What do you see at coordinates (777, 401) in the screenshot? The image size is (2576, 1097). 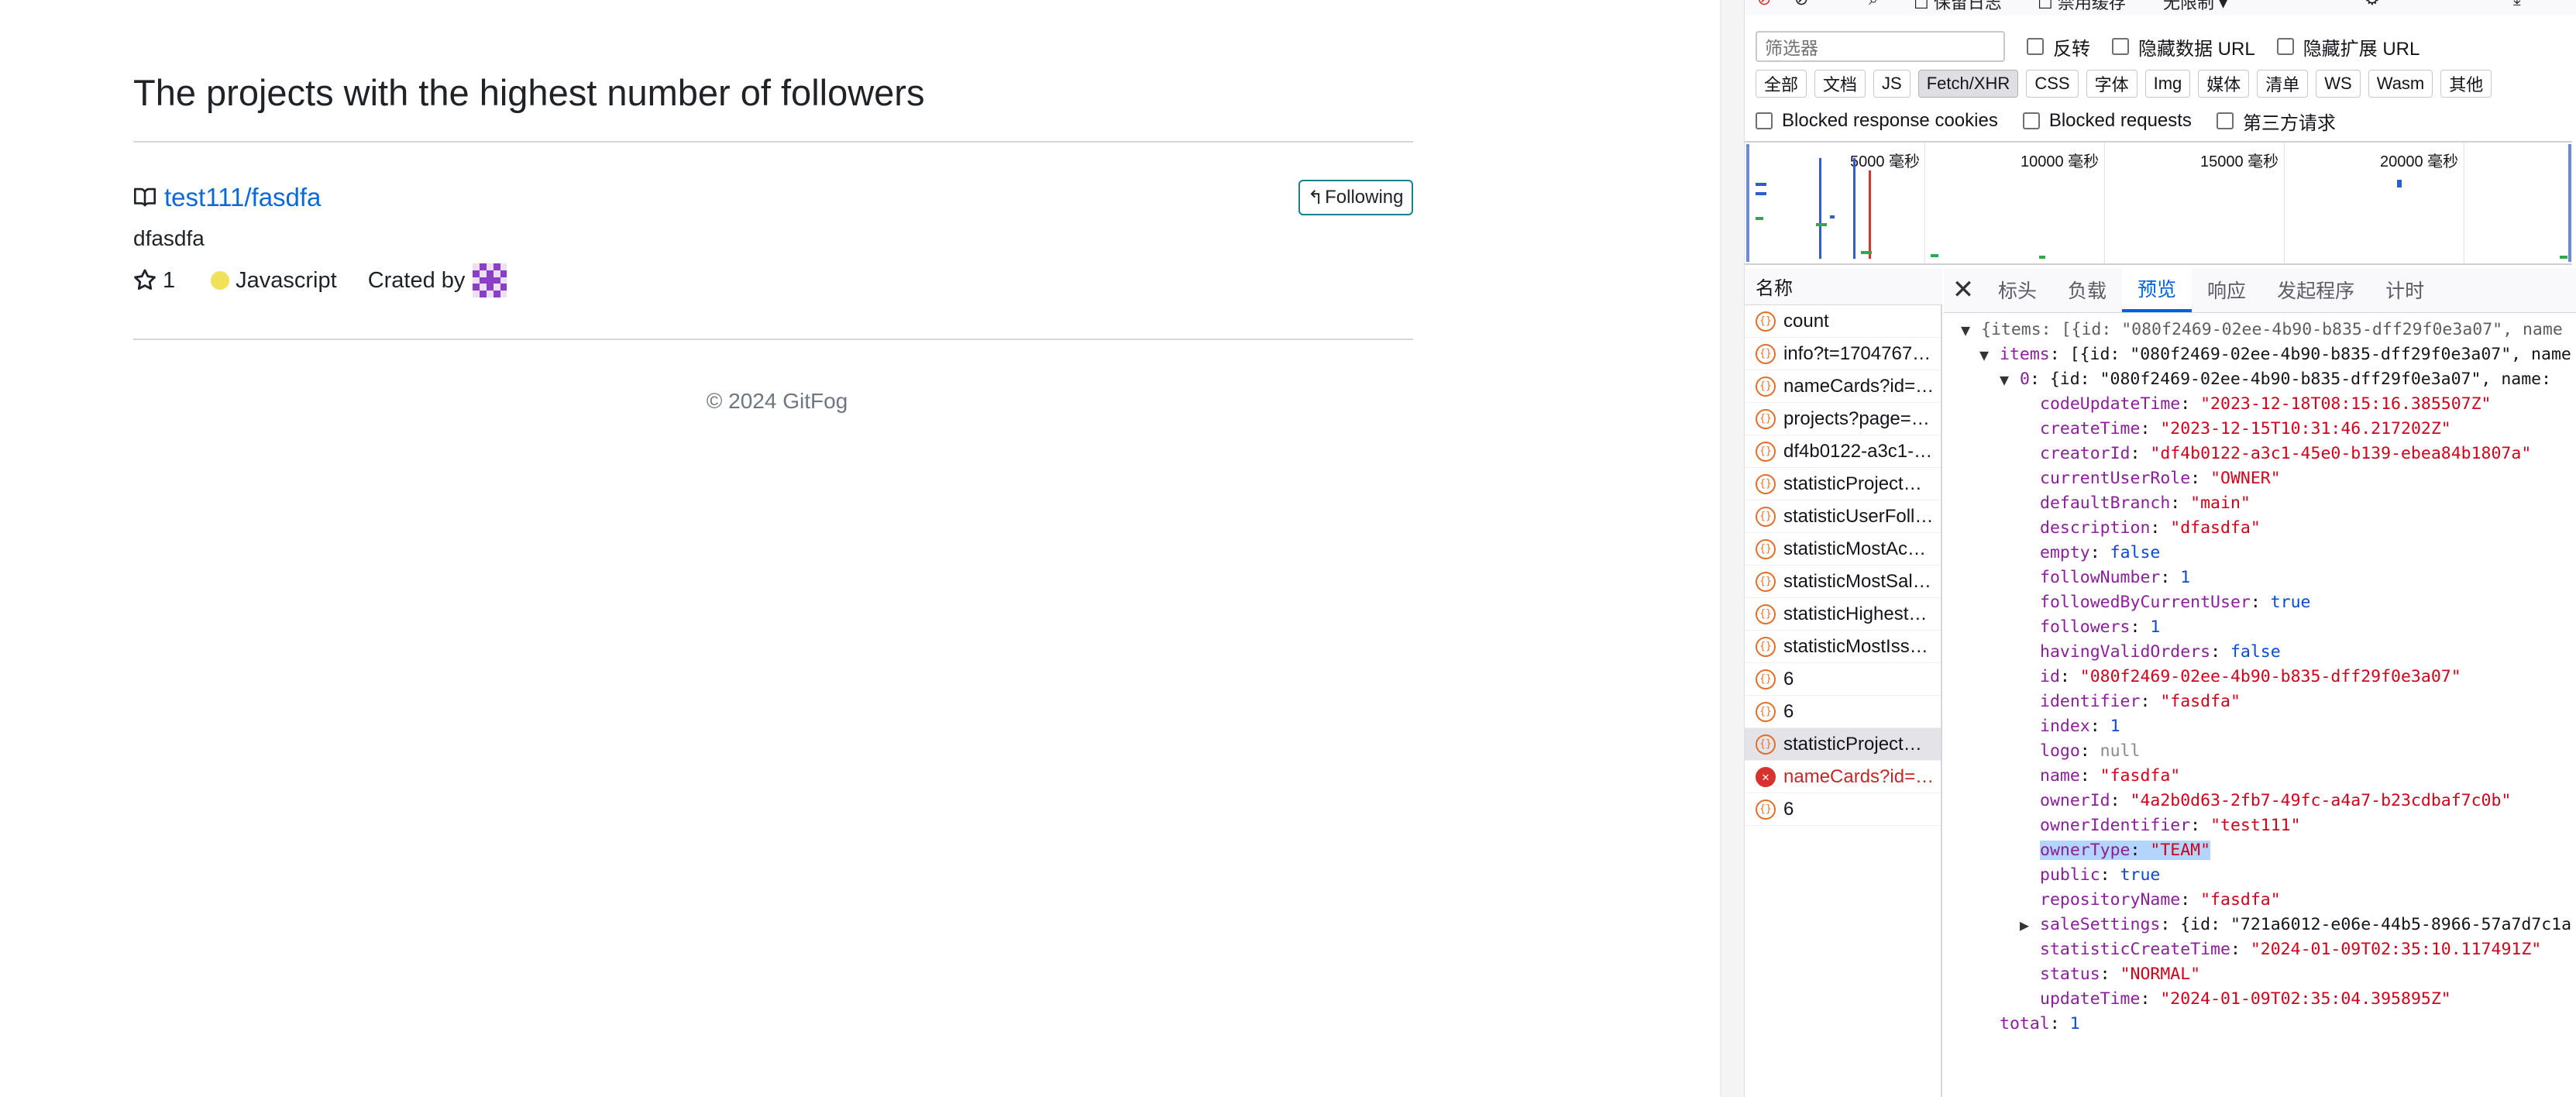 I see `footer-copyright: © 2024 GitFog` at bounding box center [777, 401].